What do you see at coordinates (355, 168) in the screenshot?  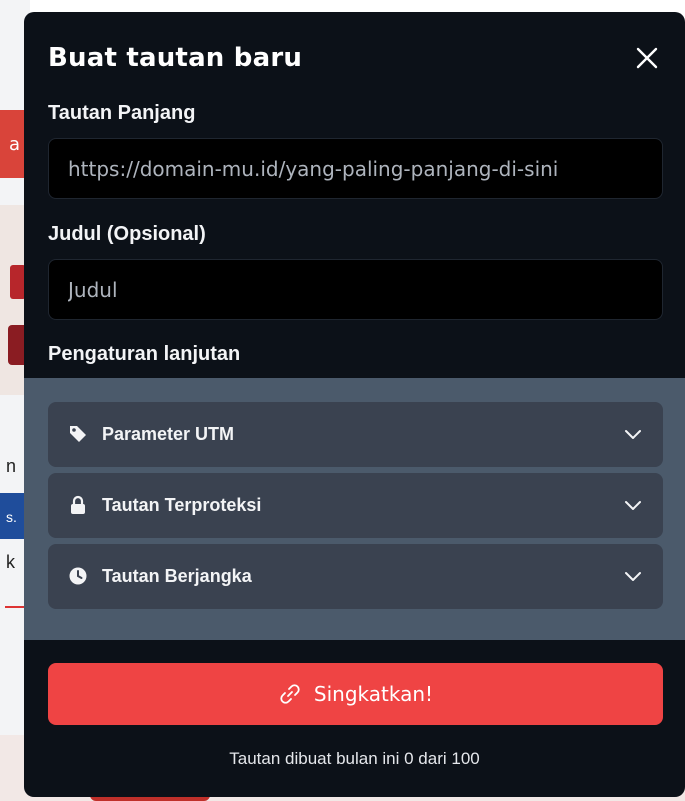 I see `long-url-input` at bounding box center [355, 168].